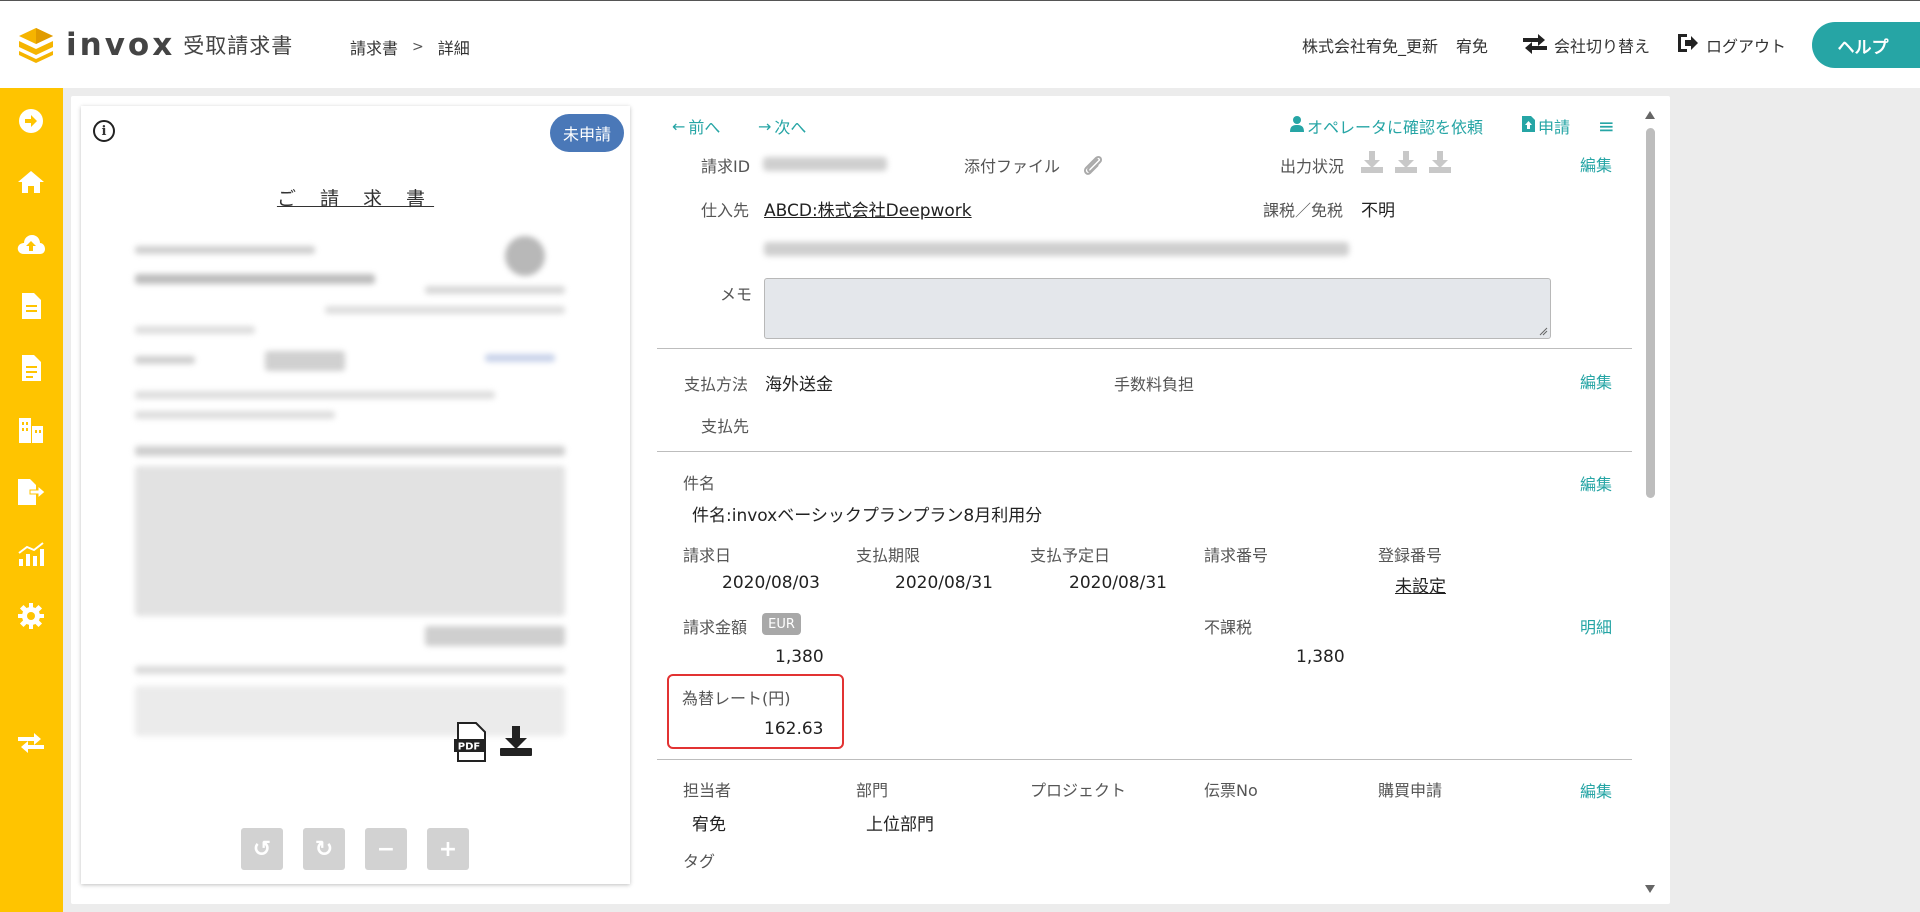 The height and width of the screenshot is (912, 1920). I want to click on cloud-upload-icon, so click(31, 244).